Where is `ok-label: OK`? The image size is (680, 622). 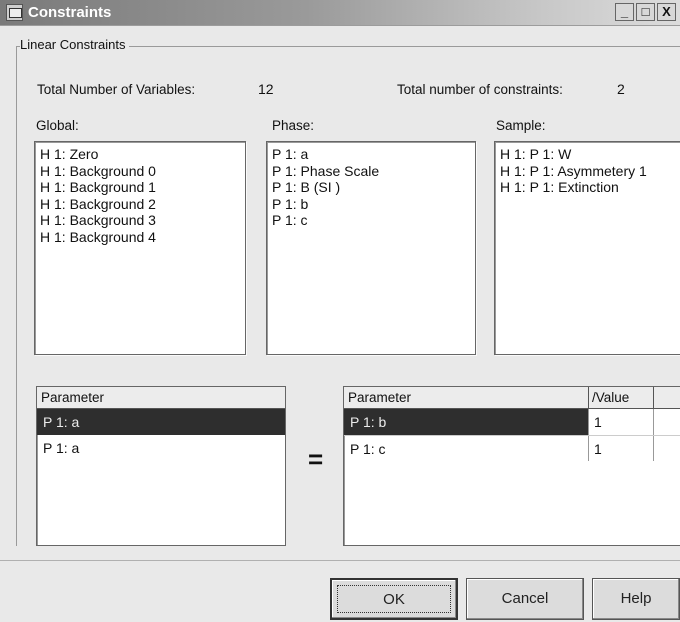 ok-label: OK is located at coordinates (394, 599).